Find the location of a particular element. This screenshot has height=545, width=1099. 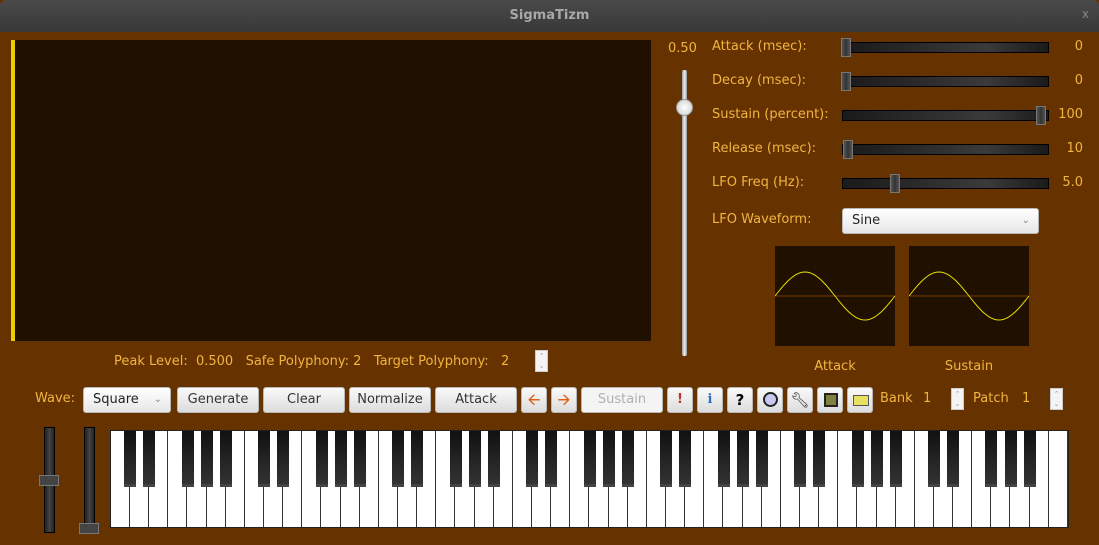

wrench-icon: 🔧︎ is located at coordinates (800, 400).